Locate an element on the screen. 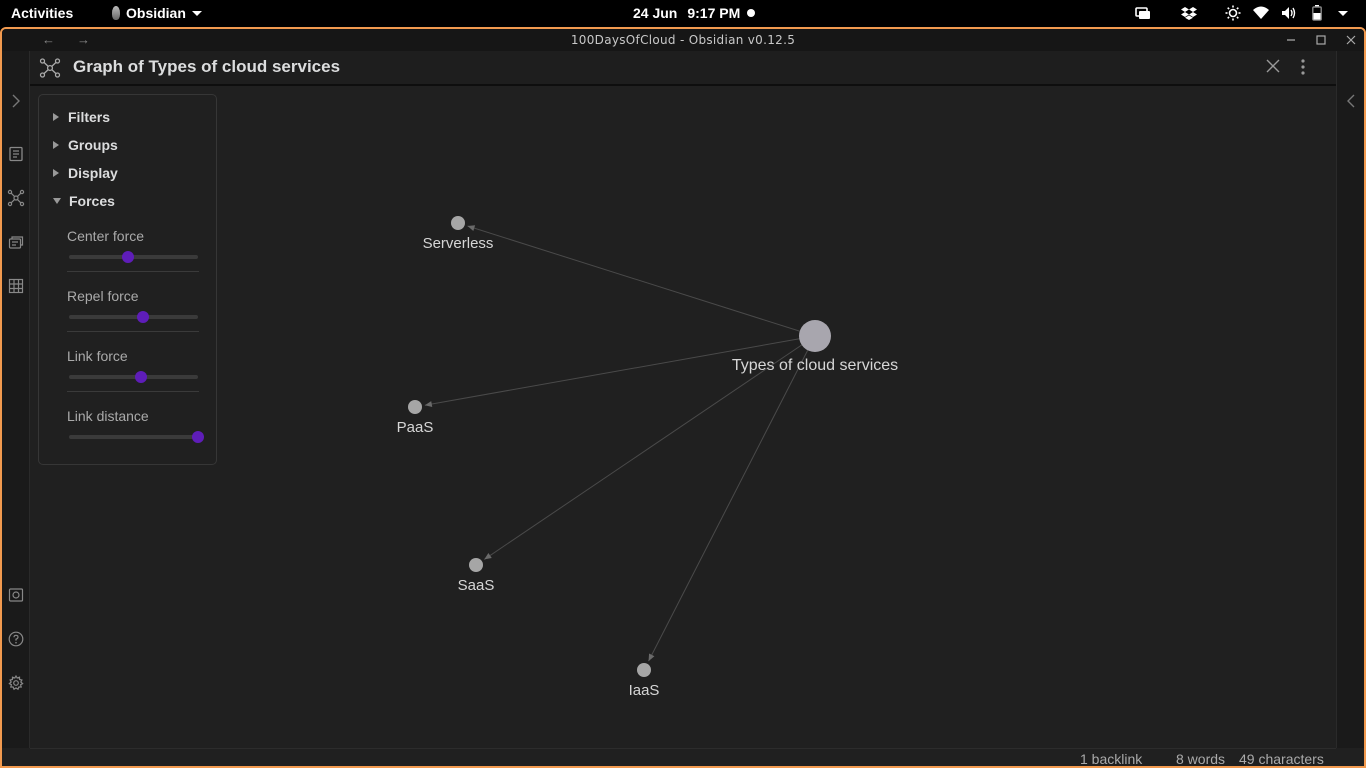  system-tray is located at coordinates (1243, 13).